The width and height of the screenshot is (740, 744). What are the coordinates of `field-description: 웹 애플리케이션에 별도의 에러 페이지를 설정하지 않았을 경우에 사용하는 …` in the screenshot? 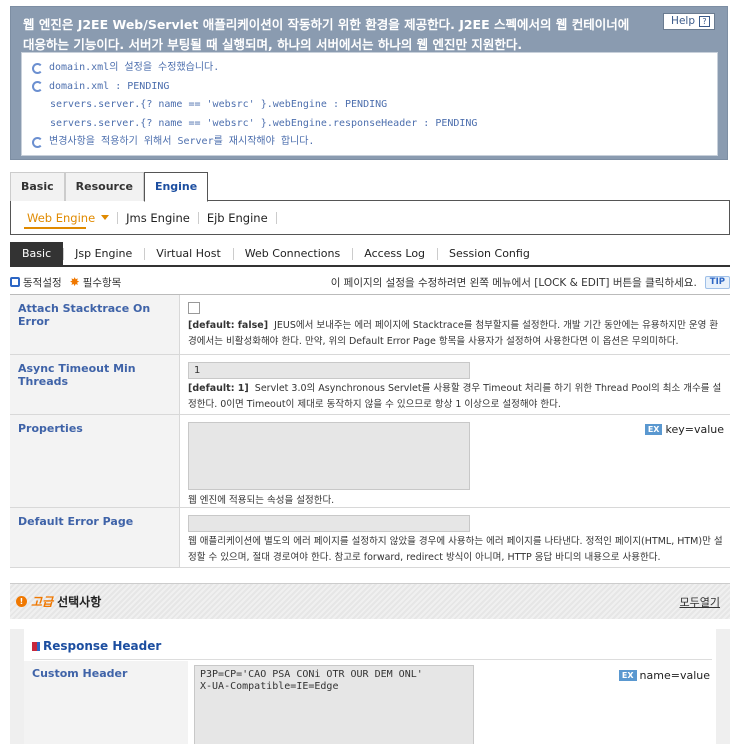 It's located at (455, 549).